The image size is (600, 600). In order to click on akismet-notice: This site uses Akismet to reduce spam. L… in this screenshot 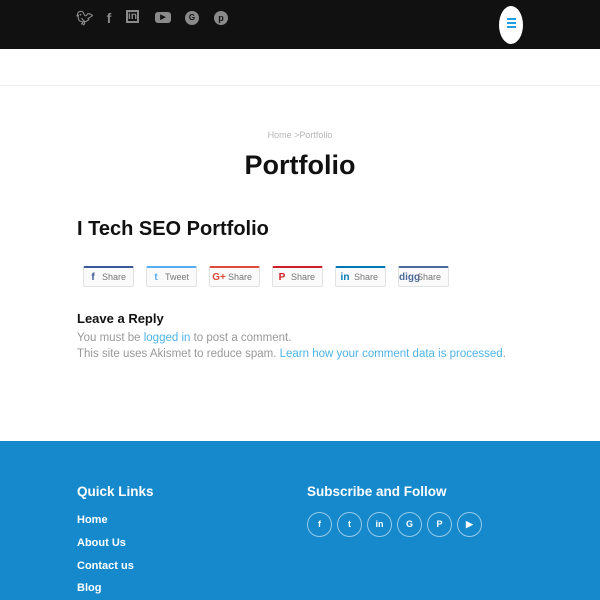, I will do `click(291, 354)`.